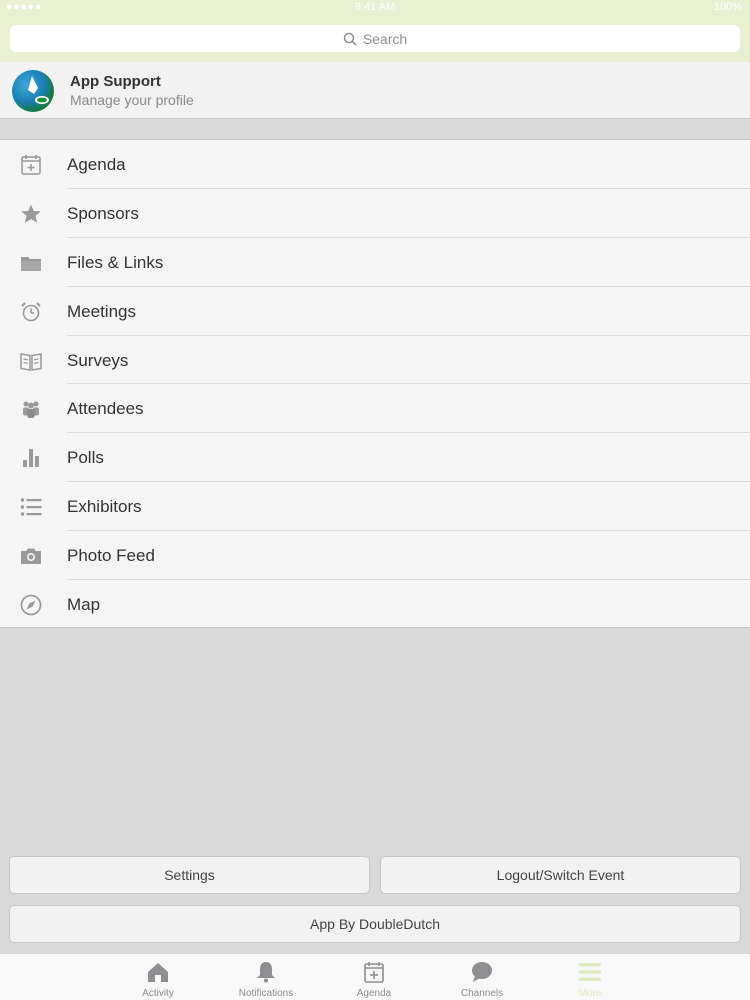  What do you see at coordinates (590, 993) in the screenshot?
I see `tab-label: More` at bounding box center [590, 993].